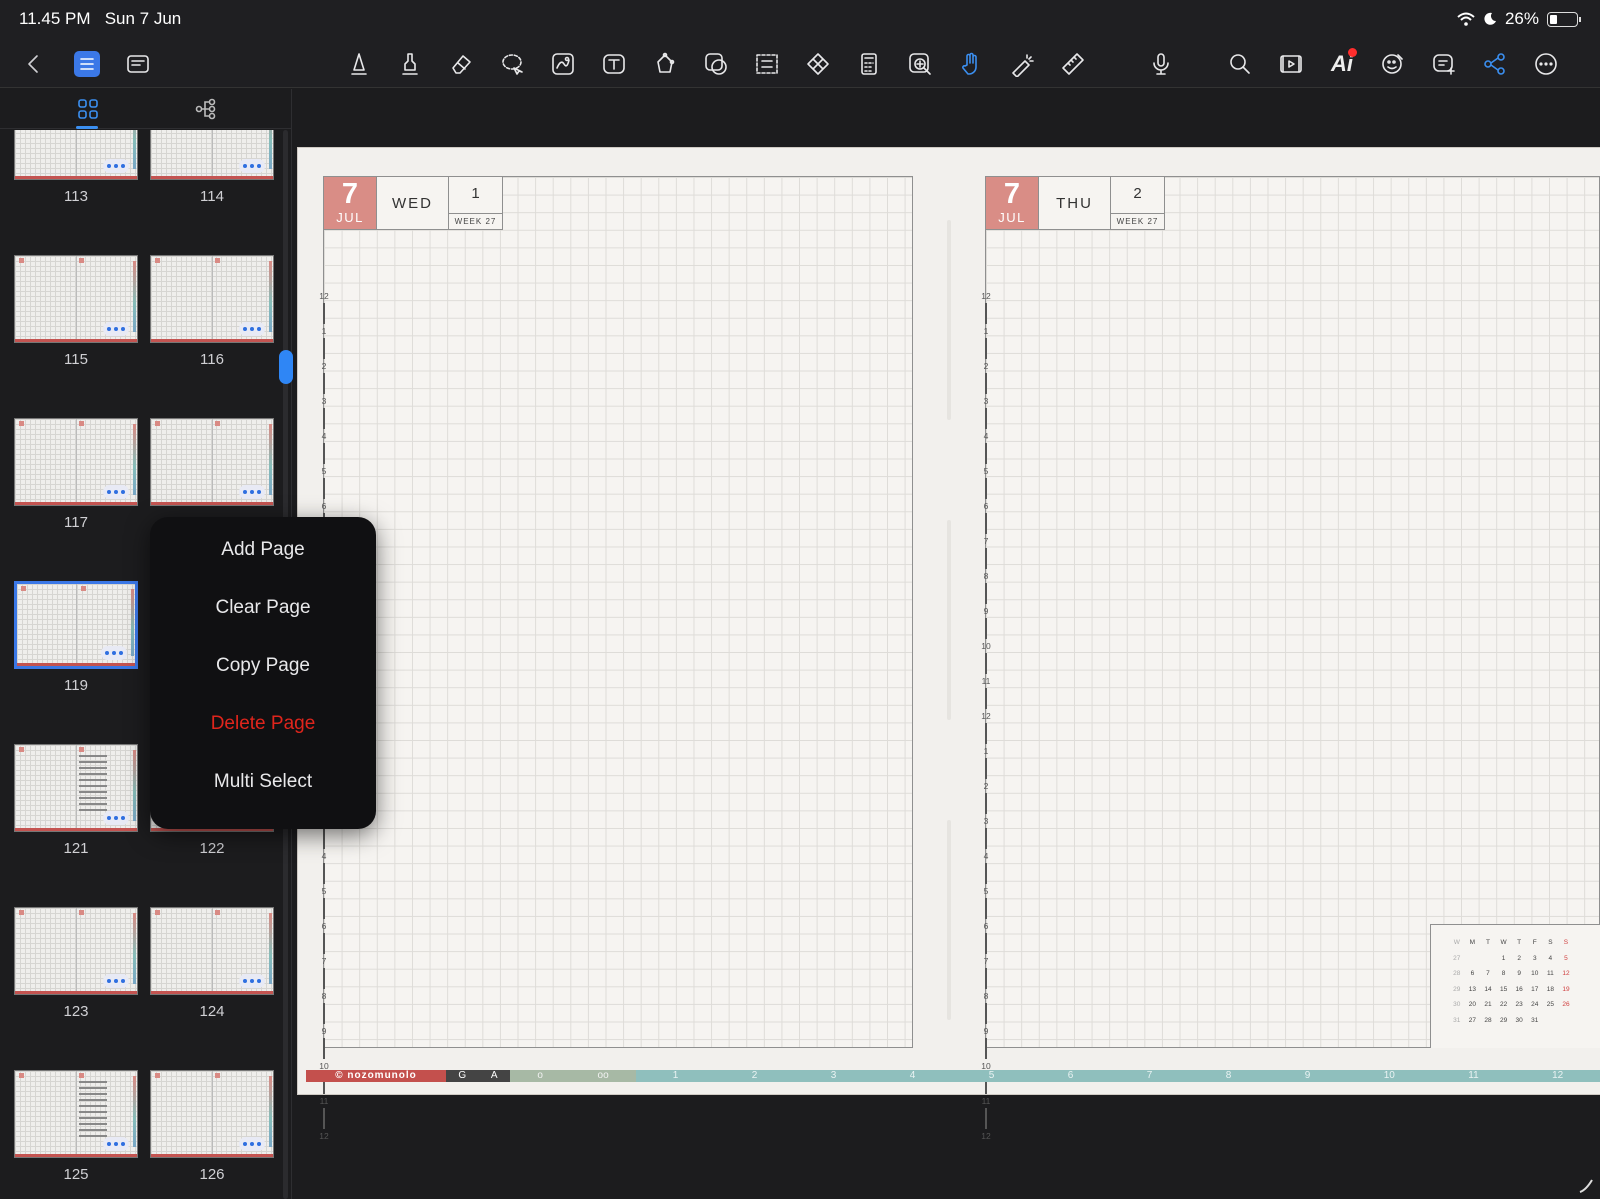 This screenshot has height=1199, width=1600. What do you see at coordinates (986, 436) in the screenshot?
I see `hour-label: 4` at bounding box center [986, 436].